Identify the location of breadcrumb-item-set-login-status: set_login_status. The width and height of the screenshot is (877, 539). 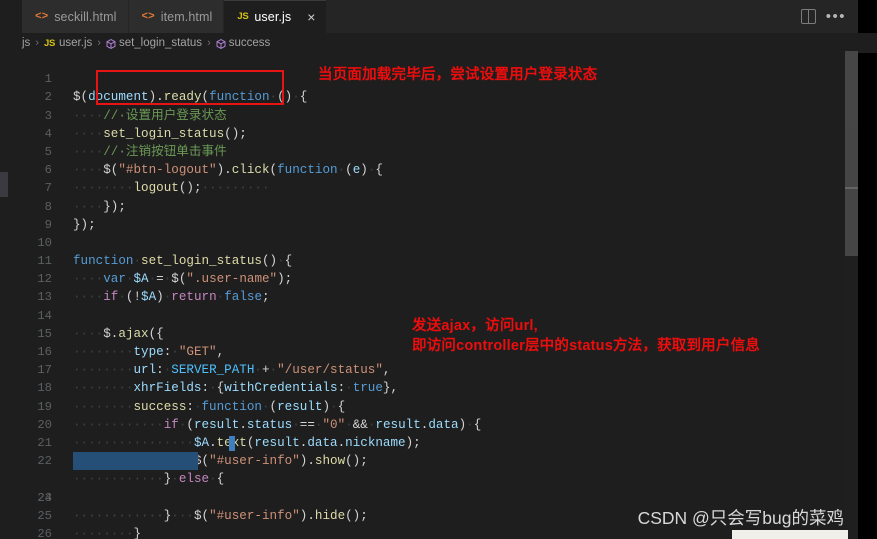
(154, 43).